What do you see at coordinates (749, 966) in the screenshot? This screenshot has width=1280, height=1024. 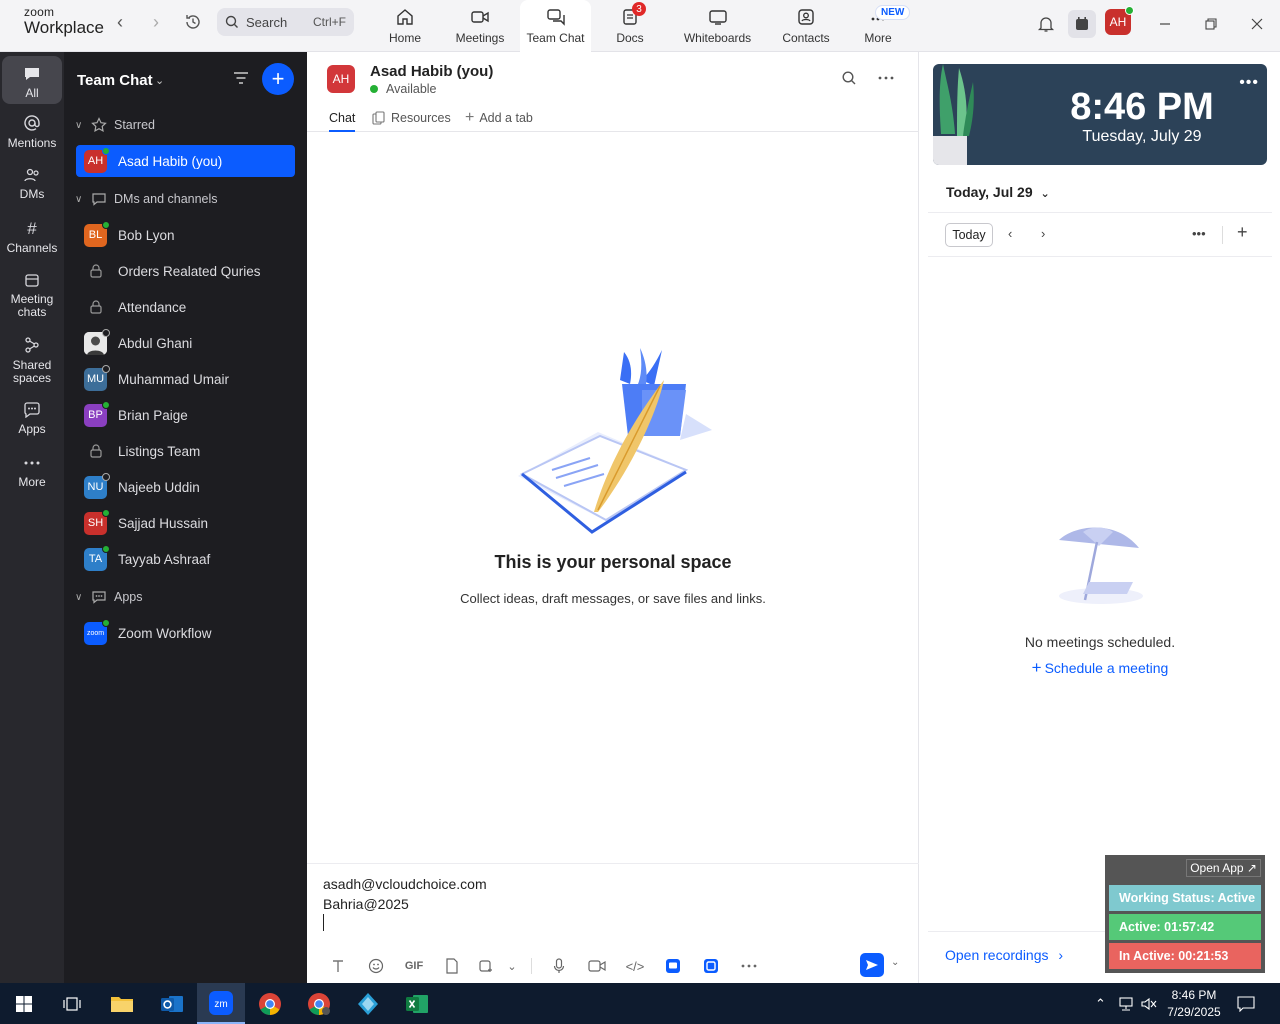 I see `composer-more-button` at bounding box center [749, 966].